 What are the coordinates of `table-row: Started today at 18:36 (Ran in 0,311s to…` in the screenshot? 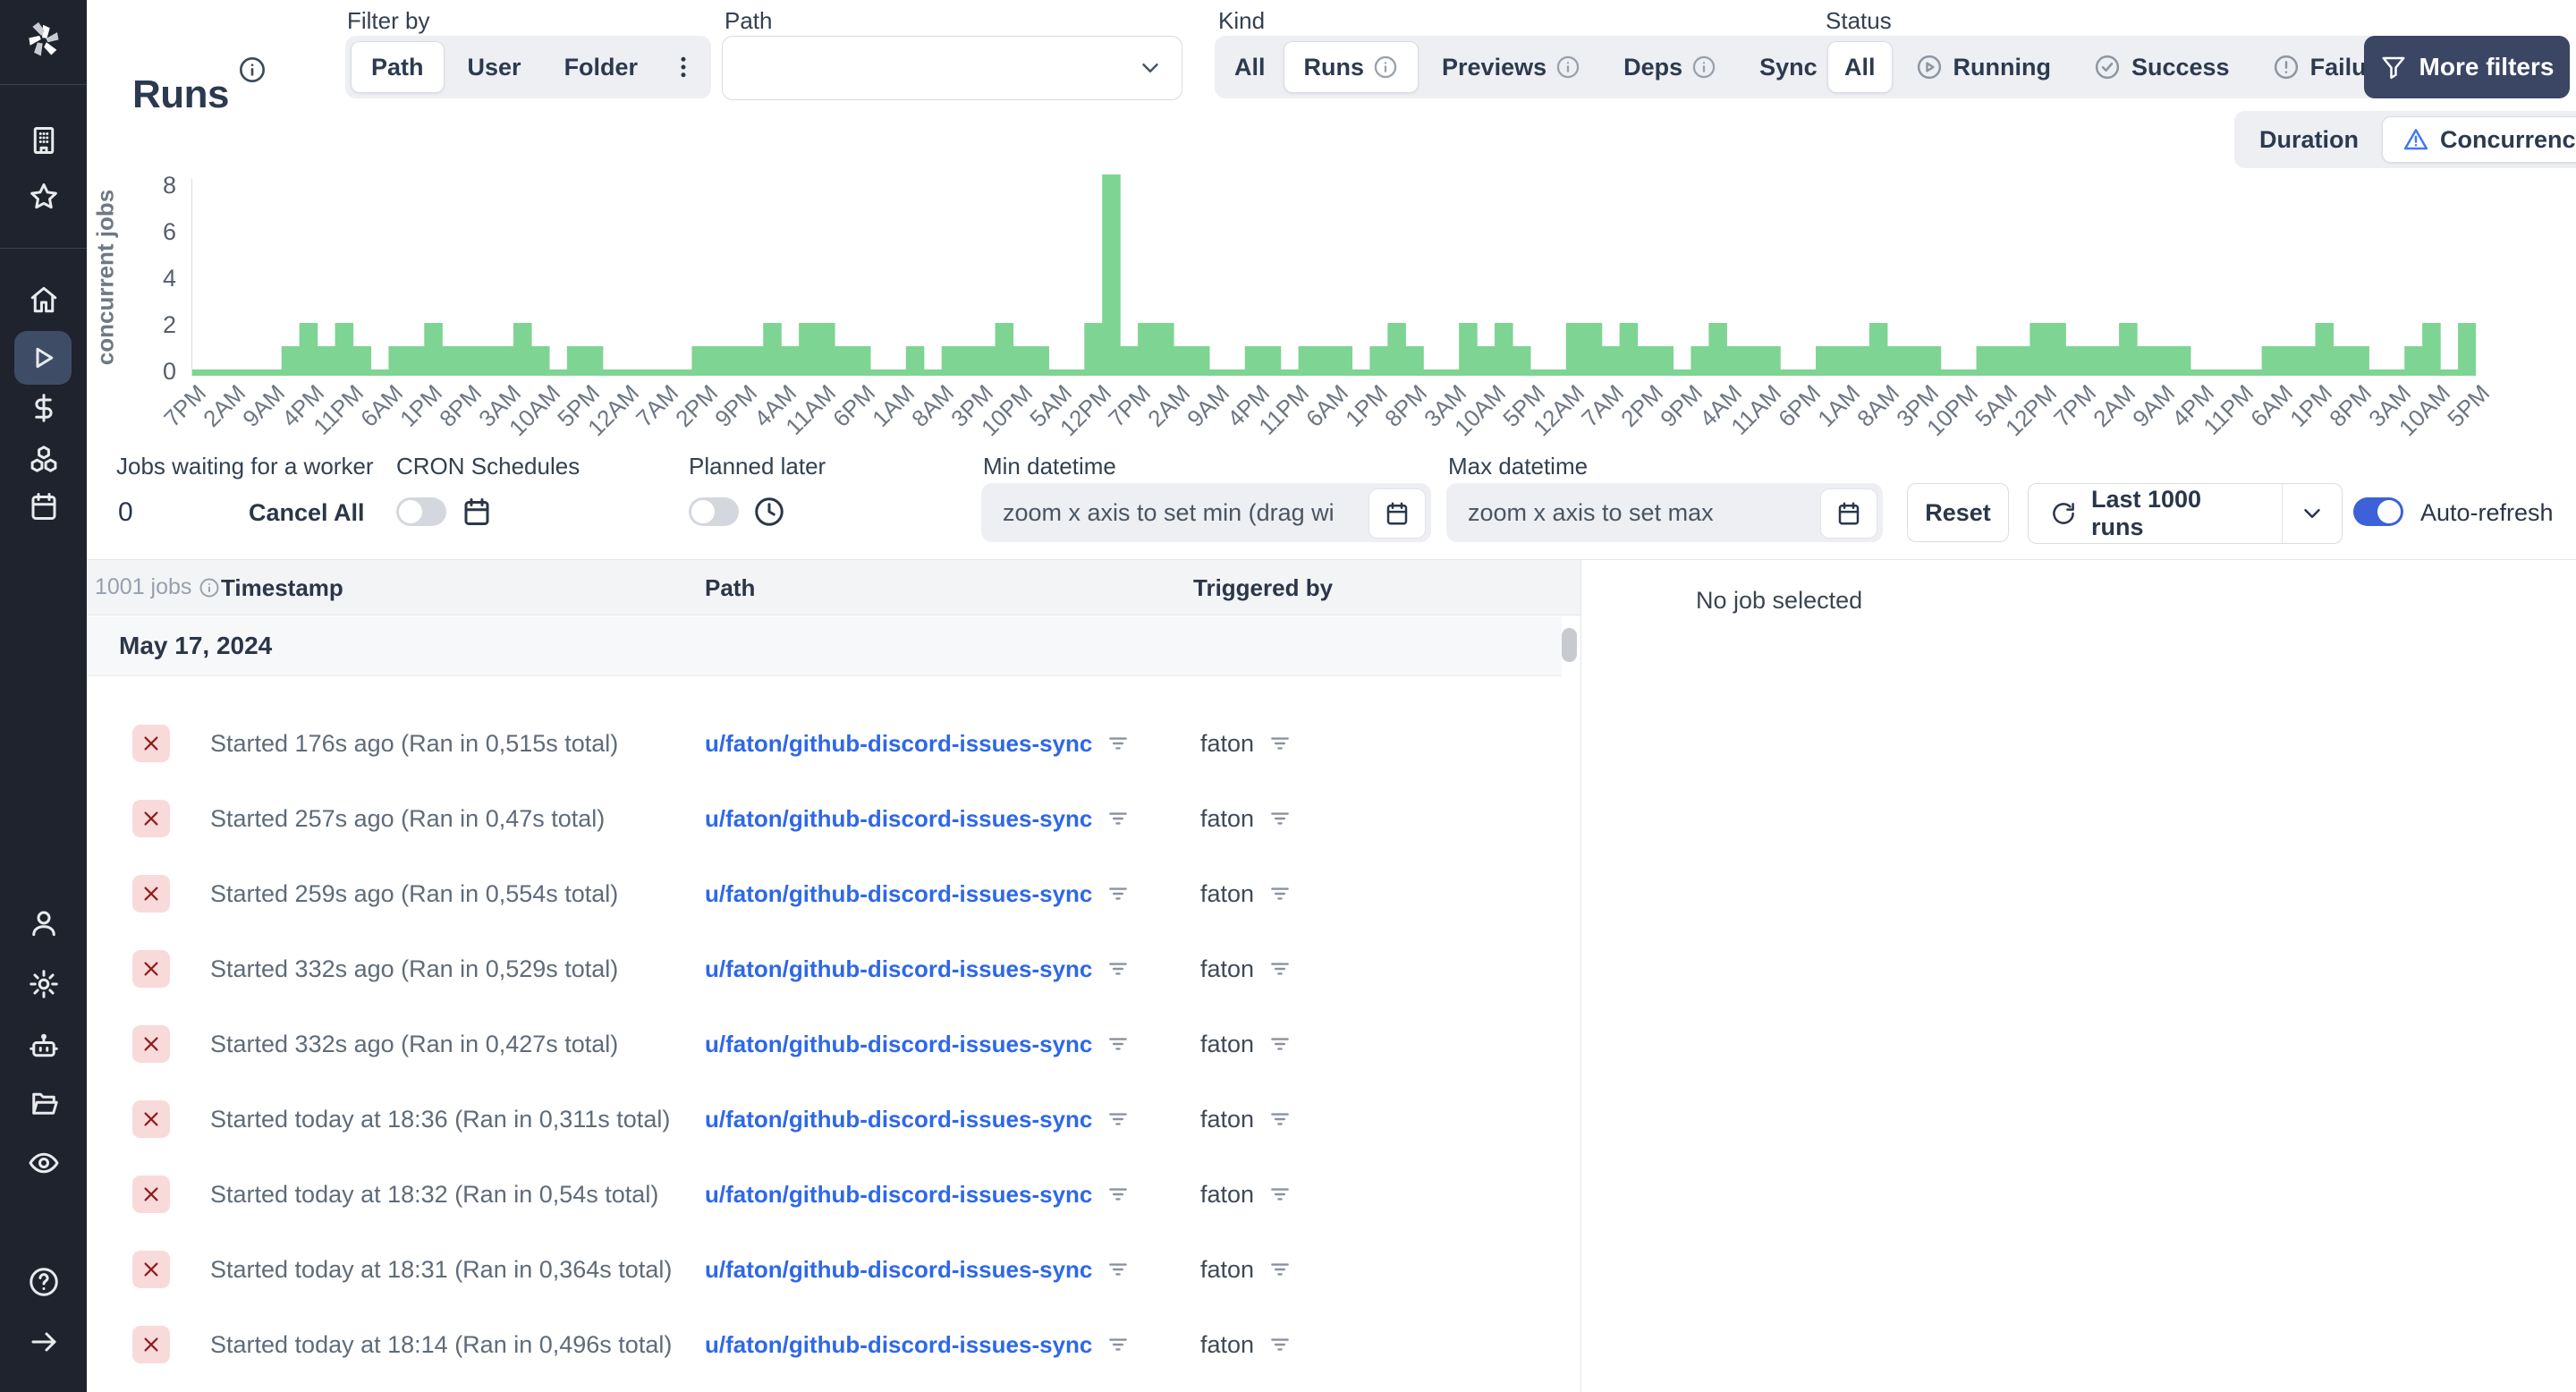 It's located at (824, 1119).